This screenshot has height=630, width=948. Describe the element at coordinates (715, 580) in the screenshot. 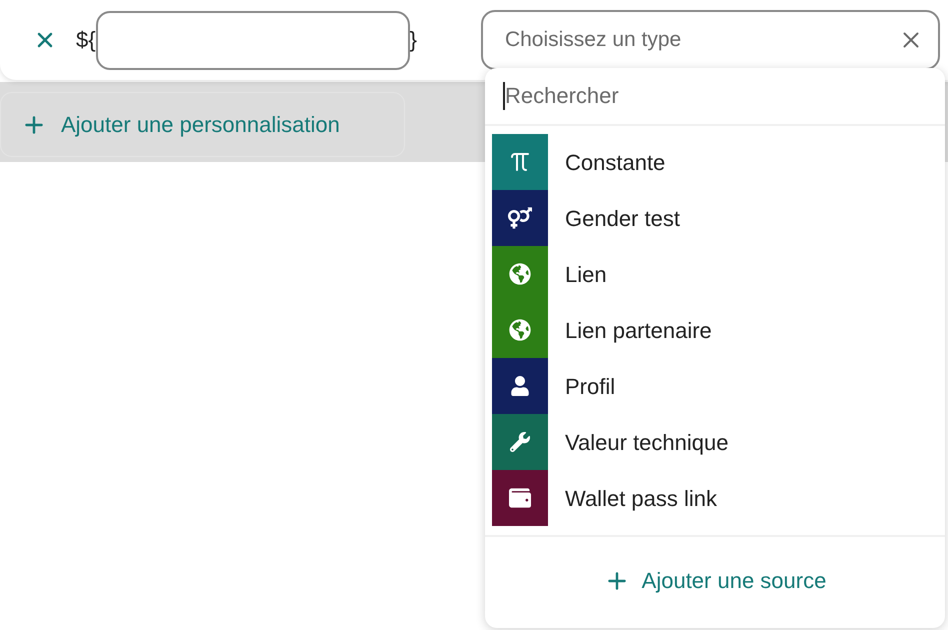

I see `add-source-button: Ajouter une source` at that location.